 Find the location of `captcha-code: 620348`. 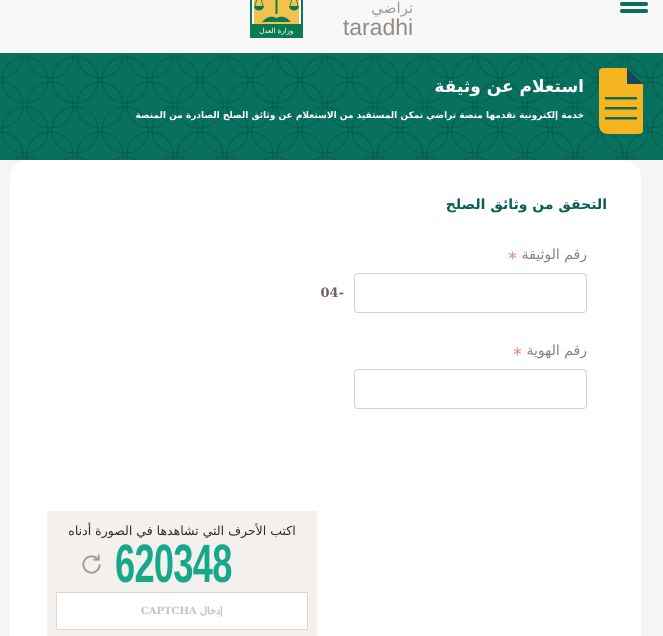

captcha-code: 620348 is located at coordinates (173, 564).